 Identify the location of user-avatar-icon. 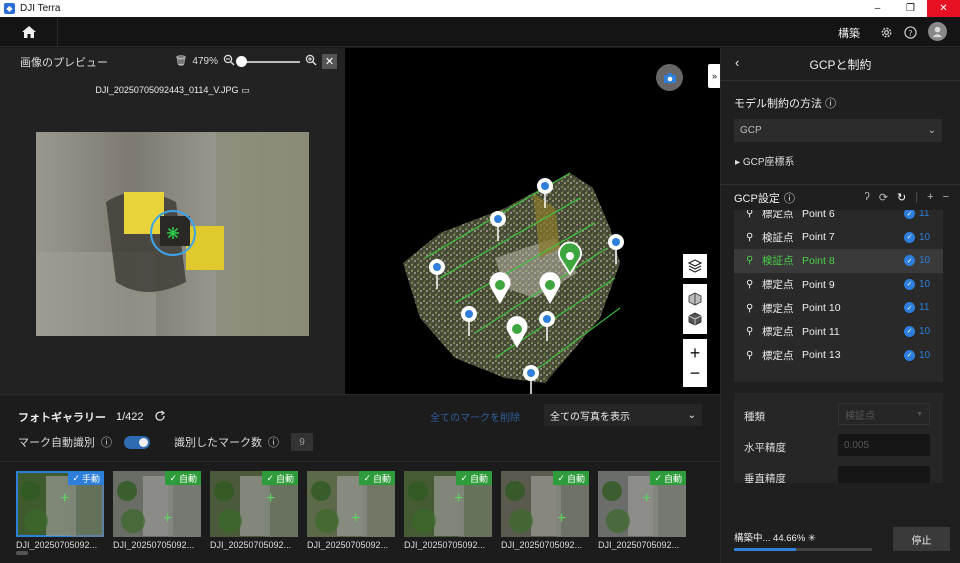
(937, 31).